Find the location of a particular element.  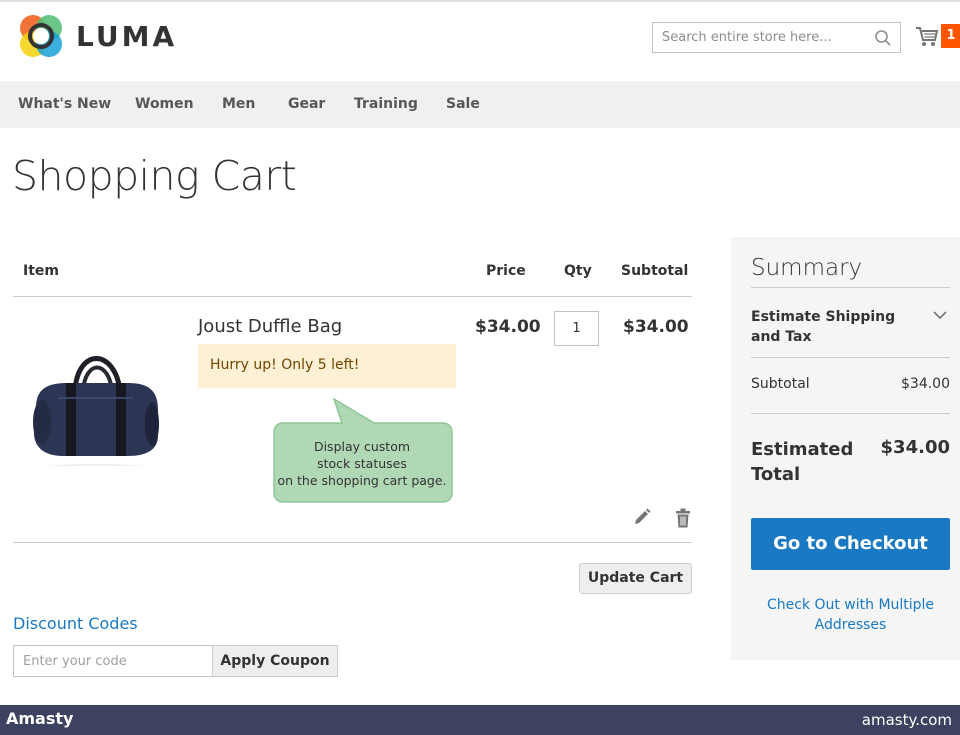

nav-item-gear: Gear is located at coordinates (306, 104).